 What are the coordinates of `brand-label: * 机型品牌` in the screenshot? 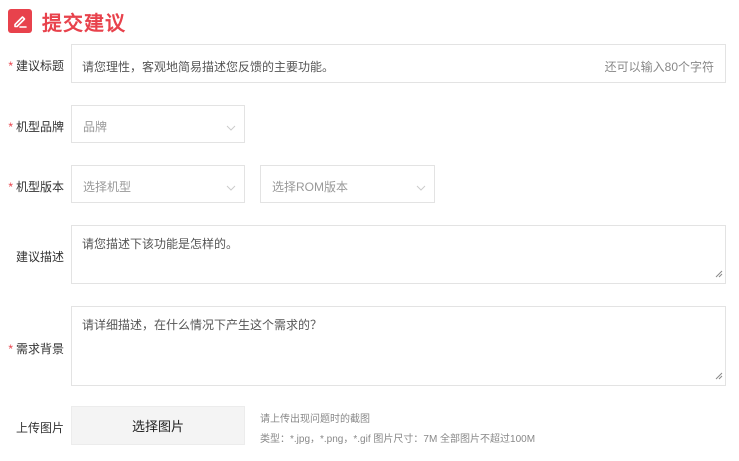 It's located at (36, 127).